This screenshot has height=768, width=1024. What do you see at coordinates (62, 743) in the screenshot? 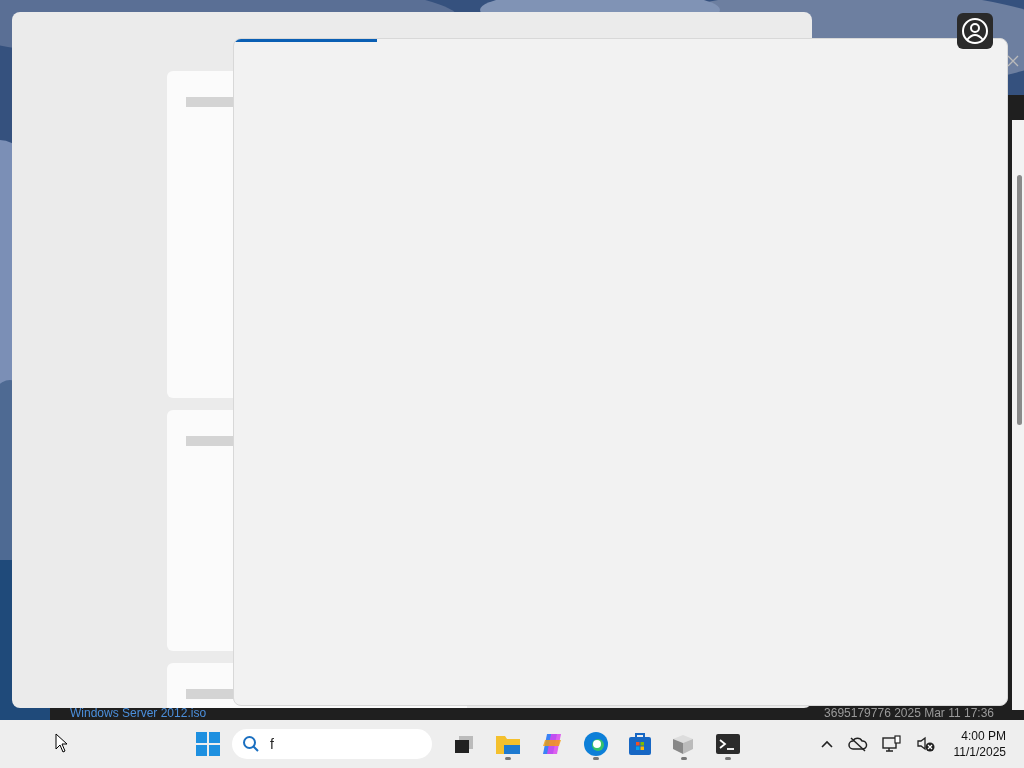
I see `cursor-icon` at bounding box center [62, 743].